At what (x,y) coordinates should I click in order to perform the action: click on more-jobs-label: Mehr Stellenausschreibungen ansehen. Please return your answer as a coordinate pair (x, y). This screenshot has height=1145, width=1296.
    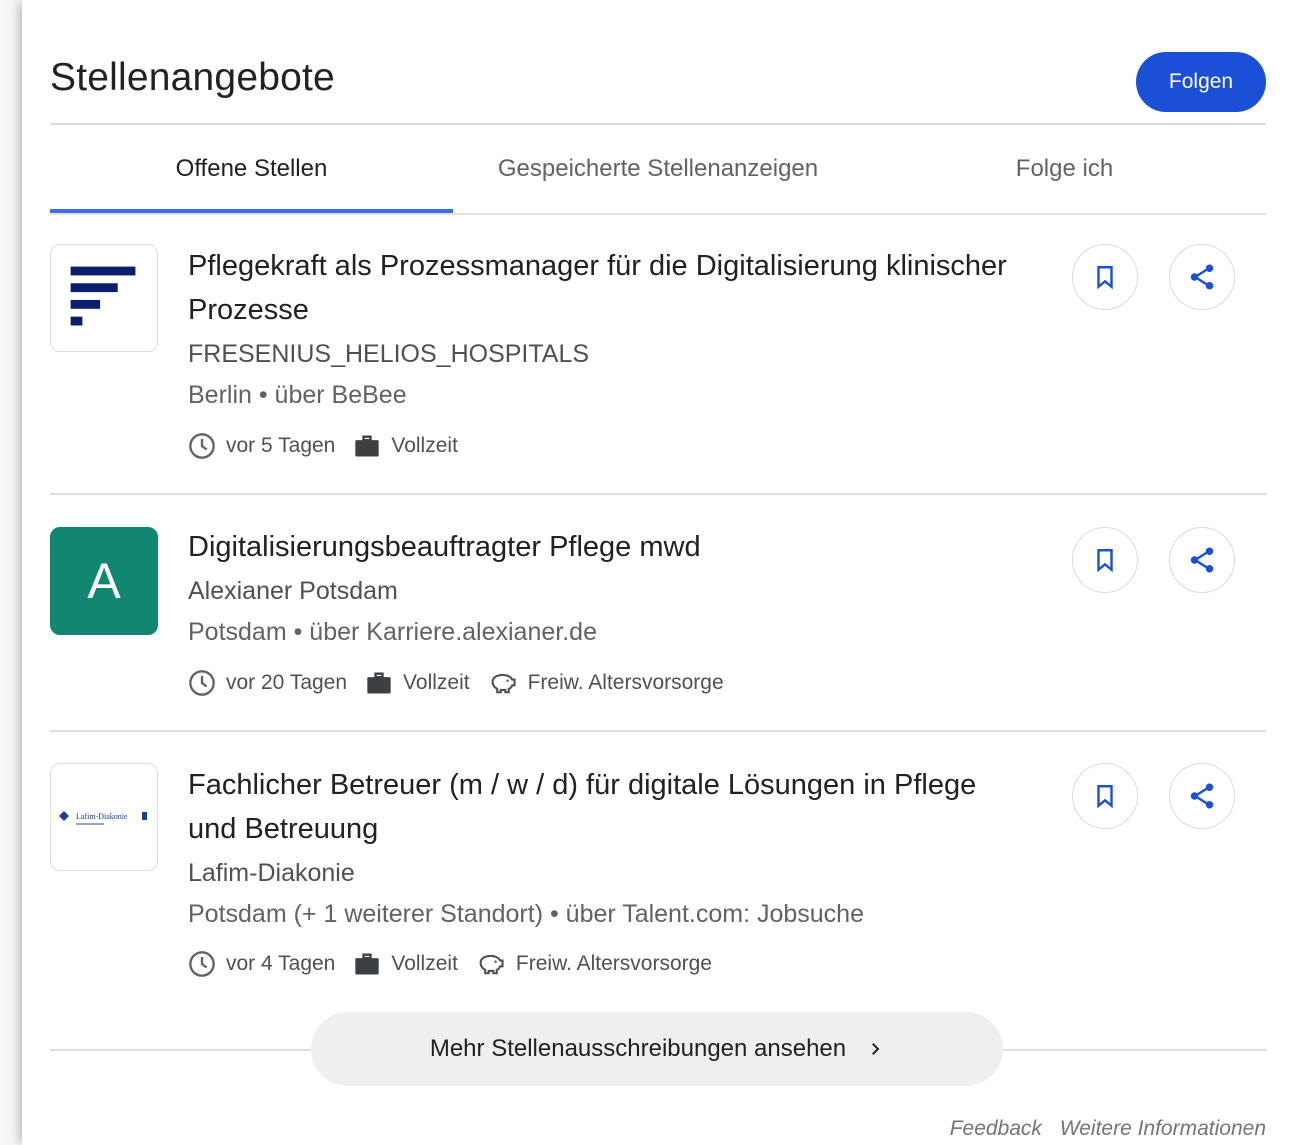
    Looking at the image, I should click on (638, 1048).